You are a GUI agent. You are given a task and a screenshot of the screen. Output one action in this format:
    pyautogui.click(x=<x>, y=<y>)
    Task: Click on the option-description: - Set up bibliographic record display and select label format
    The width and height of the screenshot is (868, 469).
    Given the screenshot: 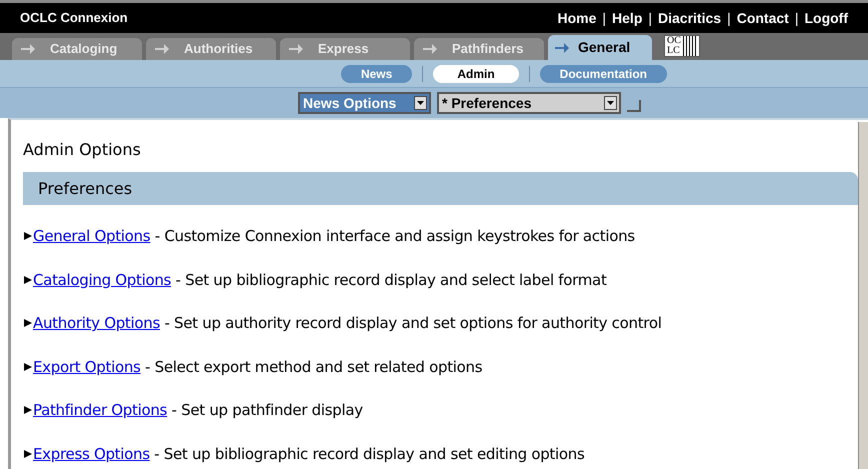 What is the action you would take?
    pyautogui.click(x=390, y=280)
    